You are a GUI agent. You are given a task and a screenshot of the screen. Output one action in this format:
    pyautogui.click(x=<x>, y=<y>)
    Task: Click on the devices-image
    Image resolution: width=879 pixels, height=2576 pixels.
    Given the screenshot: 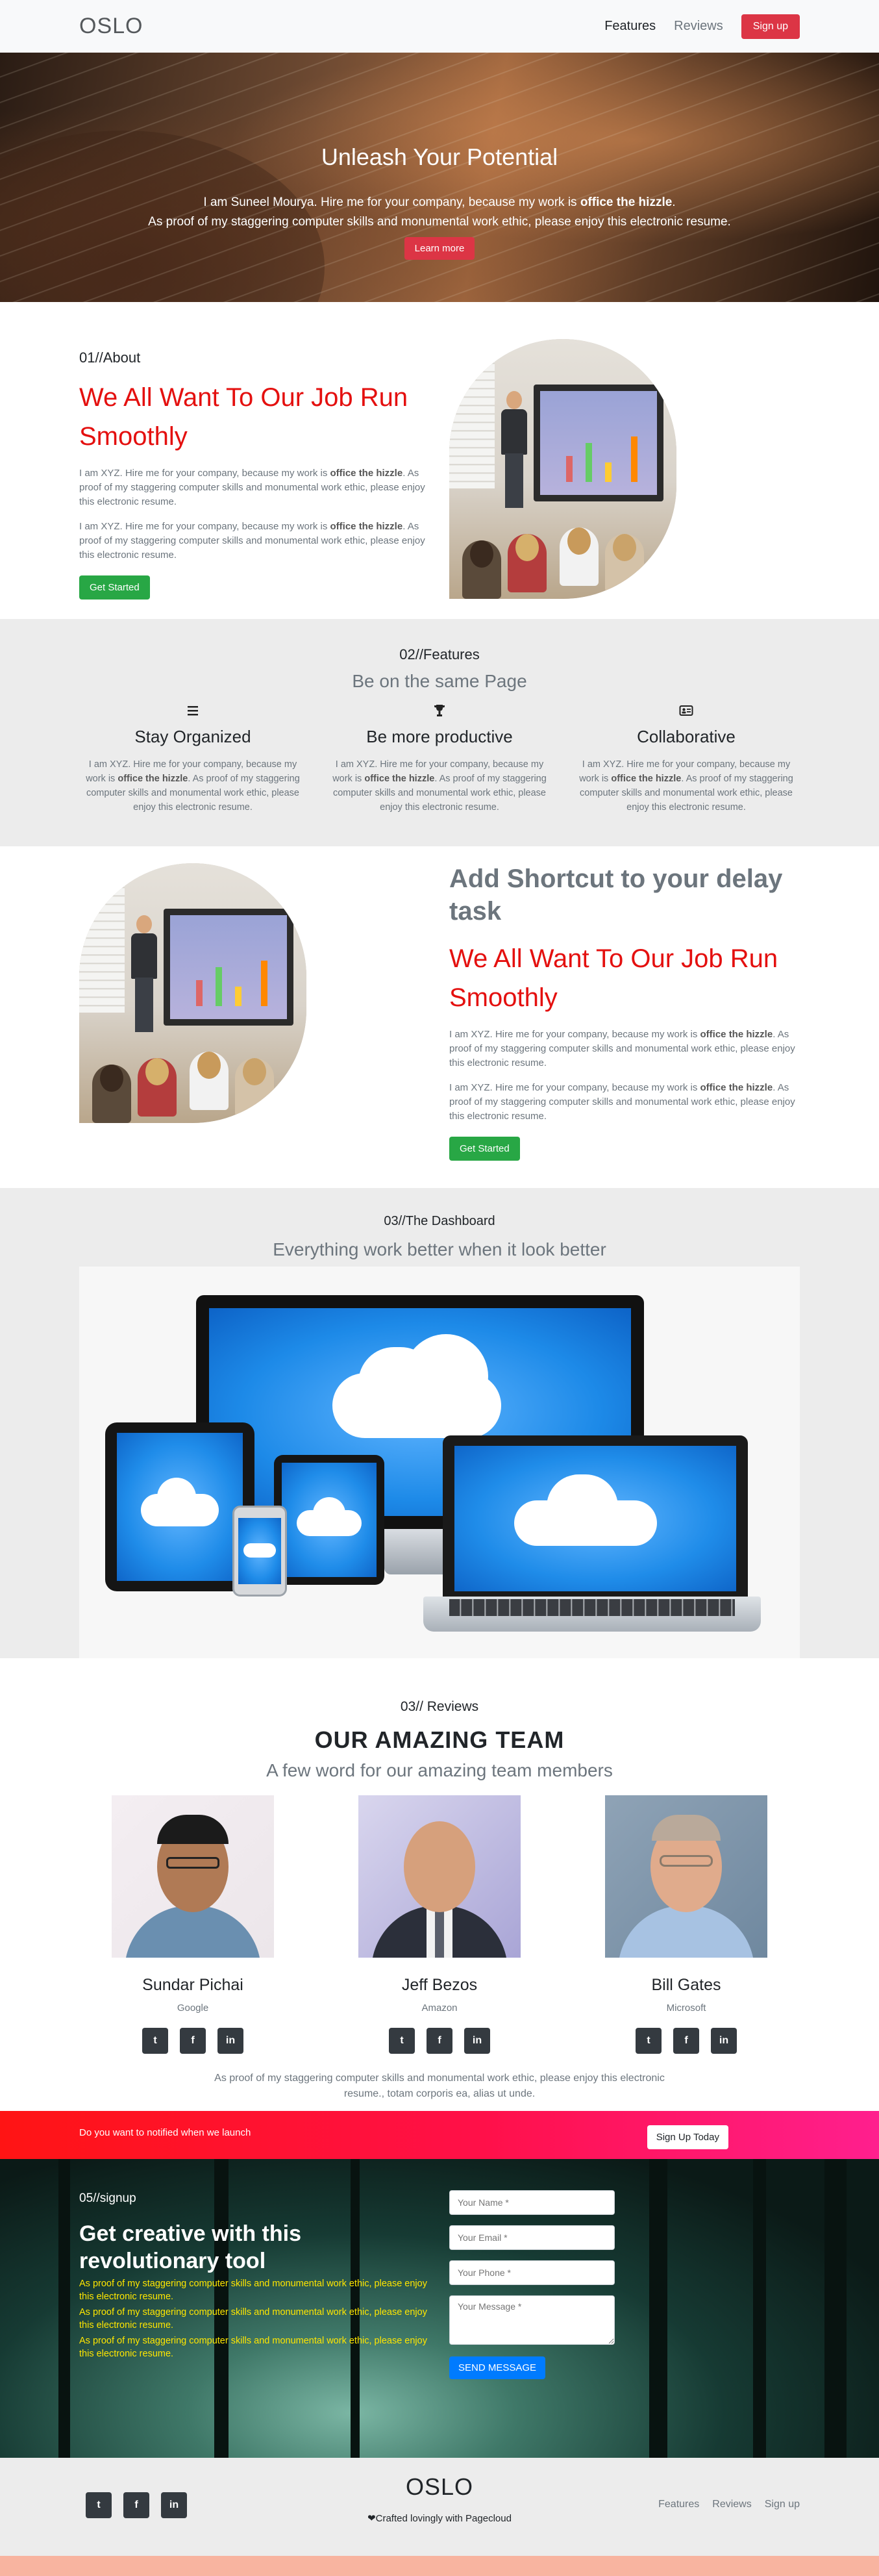 What is the action you would take?
    pyautogui.click(x=439, y=1462)
    